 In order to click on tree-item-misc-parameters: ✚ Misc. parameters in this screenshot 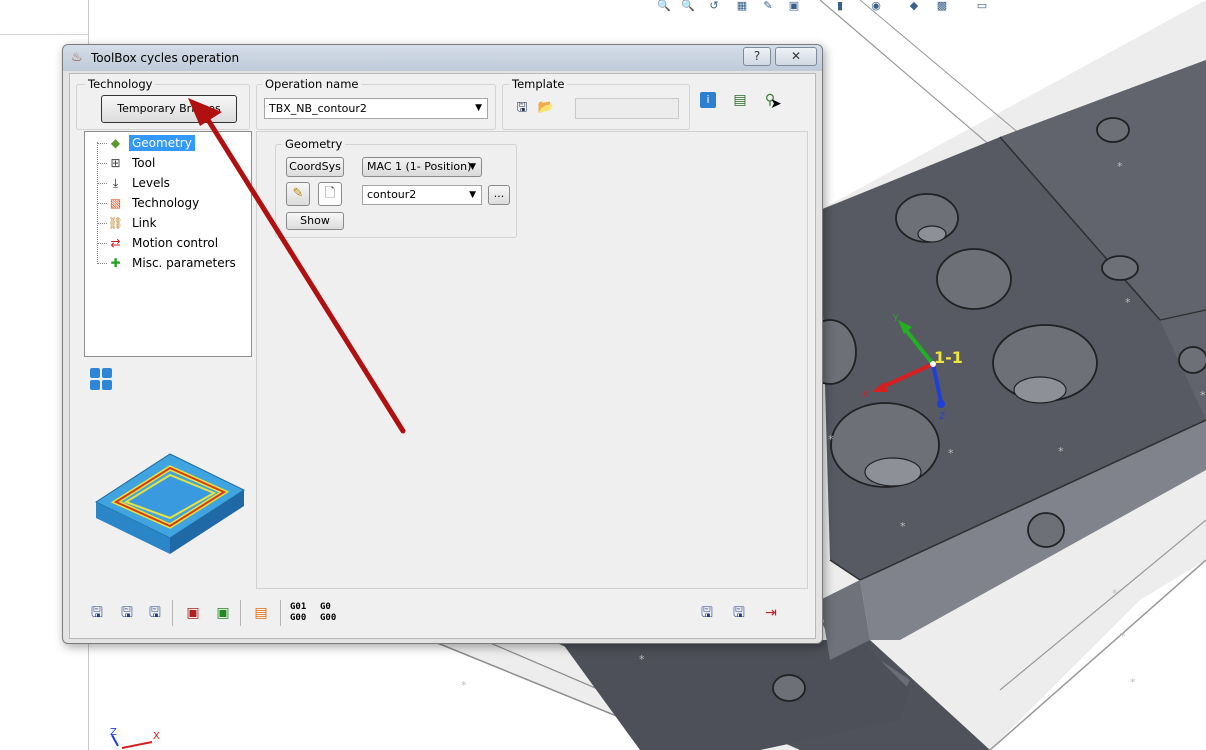, I will do `click(165, 263)`.